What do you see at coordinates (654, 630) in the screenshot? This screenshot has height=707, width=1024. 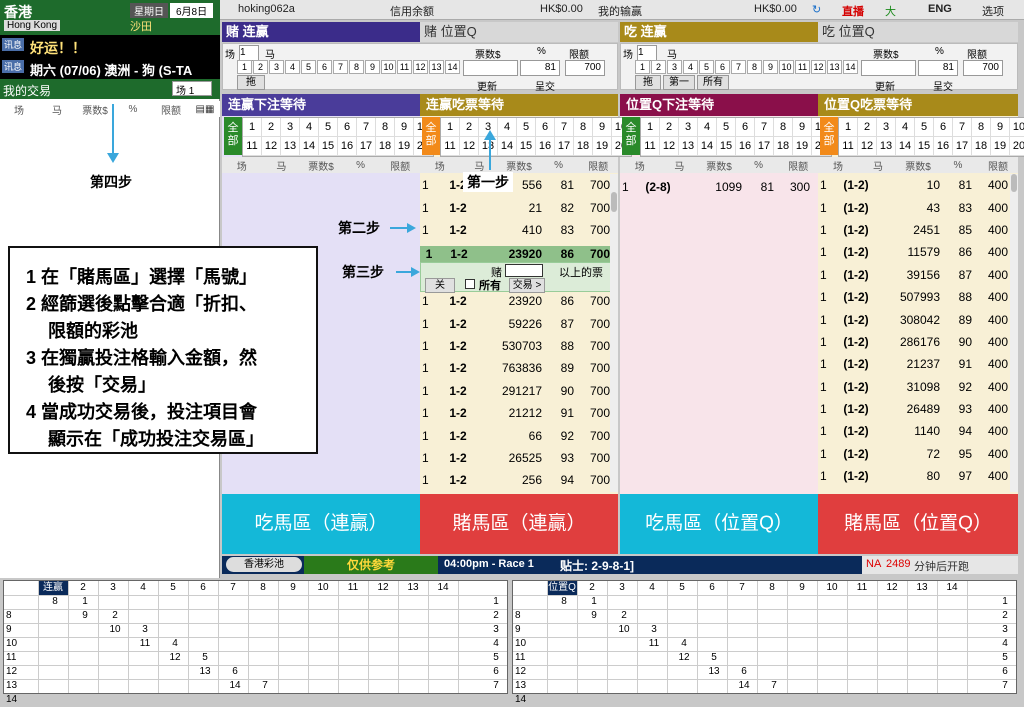 I see `matrix-cell: 3` at bounding box center [654, 630].